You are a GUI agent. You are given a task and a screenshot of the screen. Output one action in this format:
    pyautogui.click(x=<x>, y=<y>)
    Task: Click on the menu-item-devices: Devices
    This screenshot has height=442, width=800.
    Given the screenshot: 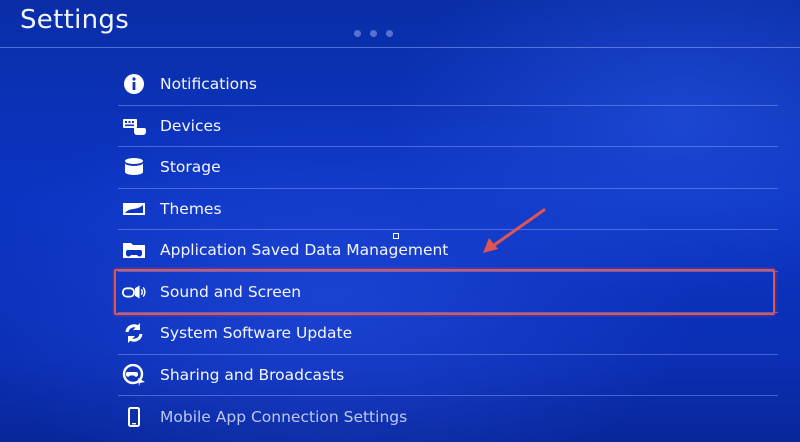 What is the action you would take?
    pyautogui.click(x=448, y=126)
    